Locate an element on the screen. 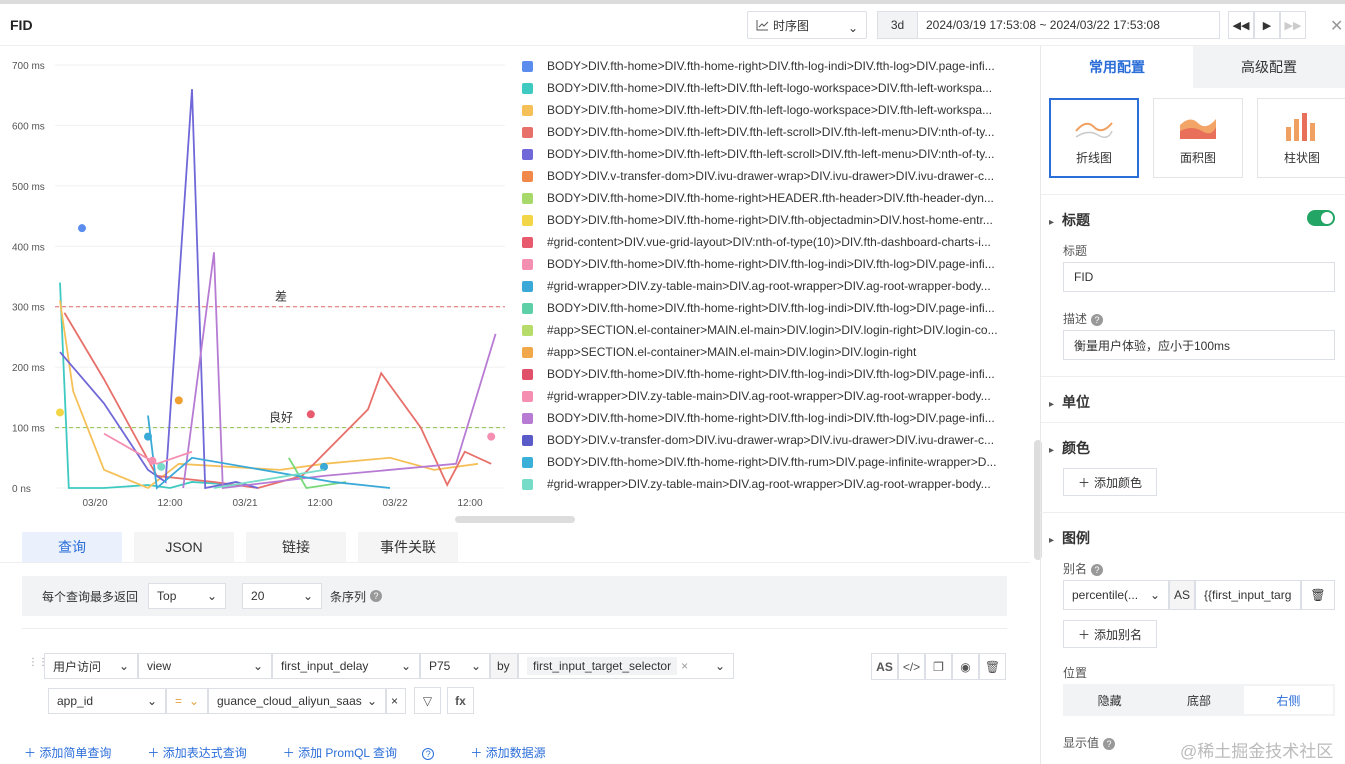 The width and height of the screenshot is (1345, 764). x-tick-label: 03/22 is located at coordinates (394, 503).